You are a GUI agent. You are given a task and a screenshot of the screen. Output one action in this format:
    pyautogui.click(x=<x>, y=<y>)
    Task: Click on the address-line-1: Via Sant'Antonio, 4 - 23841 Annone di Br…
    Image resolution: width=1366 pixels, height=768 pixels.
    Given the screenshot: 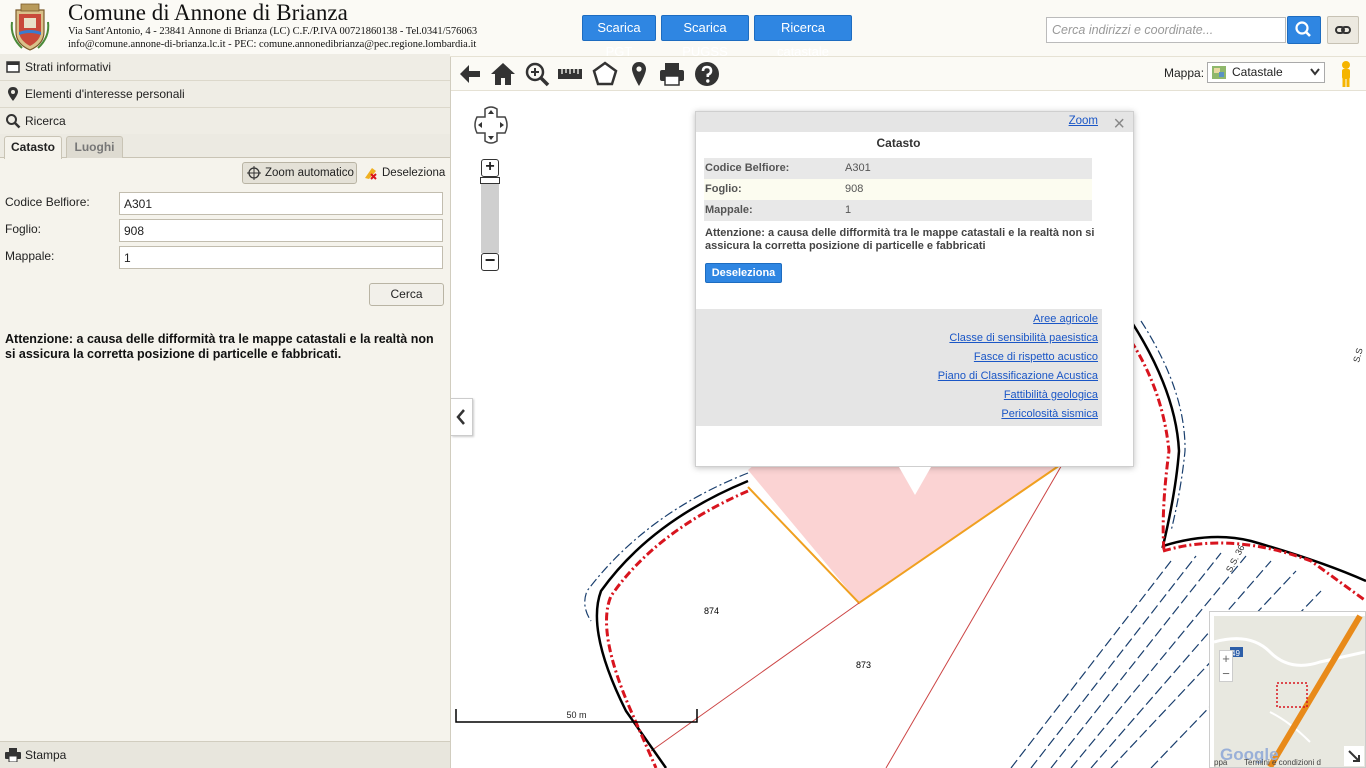 What is the action you would take?
    pyautogui.click(x=273, y=31)
    